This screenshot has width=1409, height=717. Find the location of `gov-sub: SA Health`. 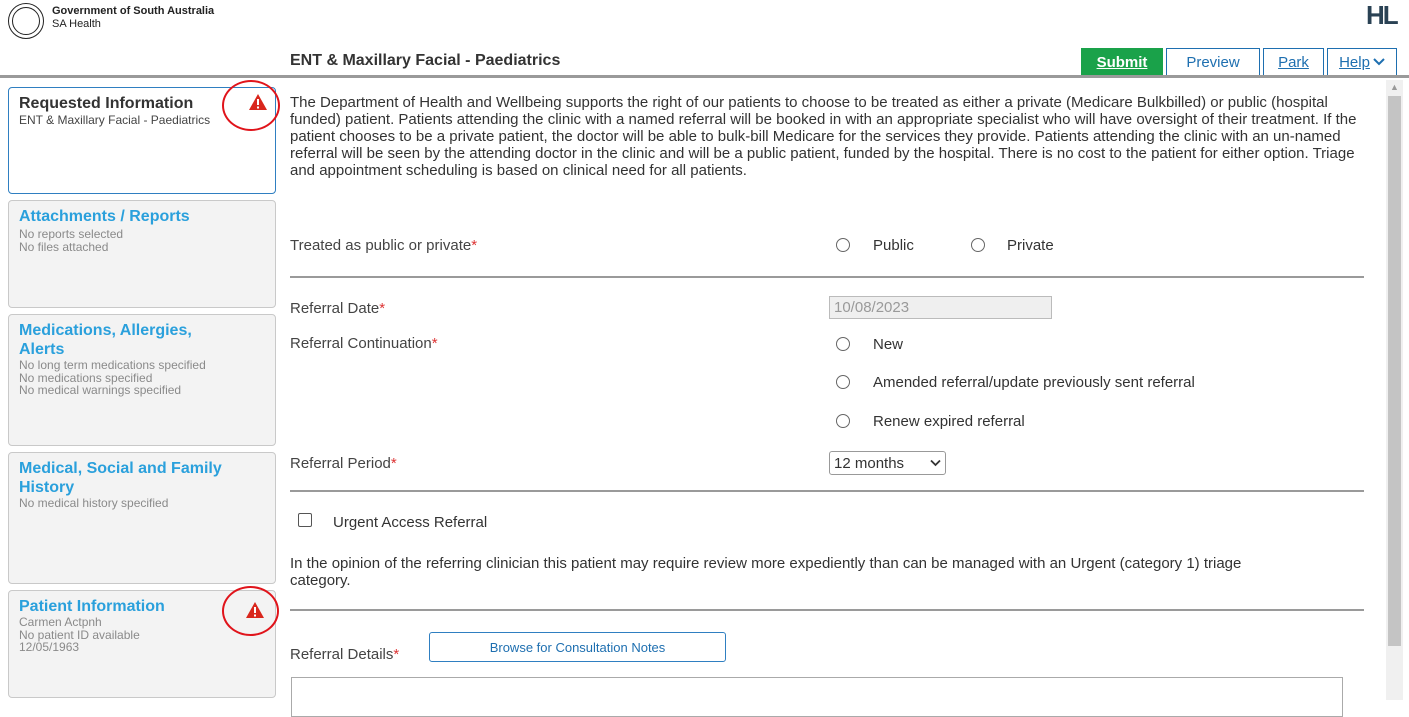

gov-sub: SA Health is located at coordinates (76, 24).